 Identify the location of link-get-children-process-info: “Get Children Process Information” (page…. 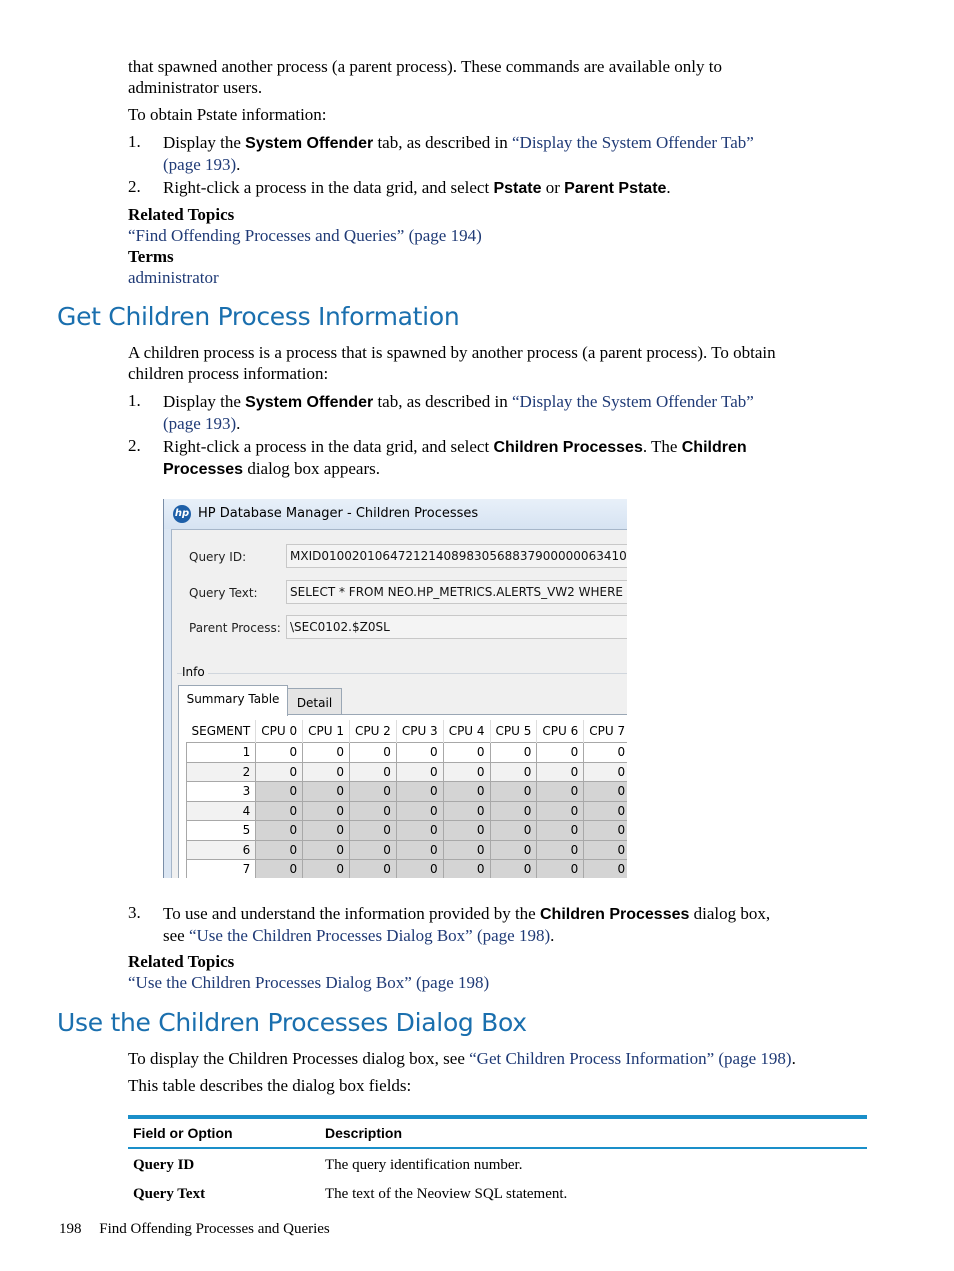
(630, 1058).